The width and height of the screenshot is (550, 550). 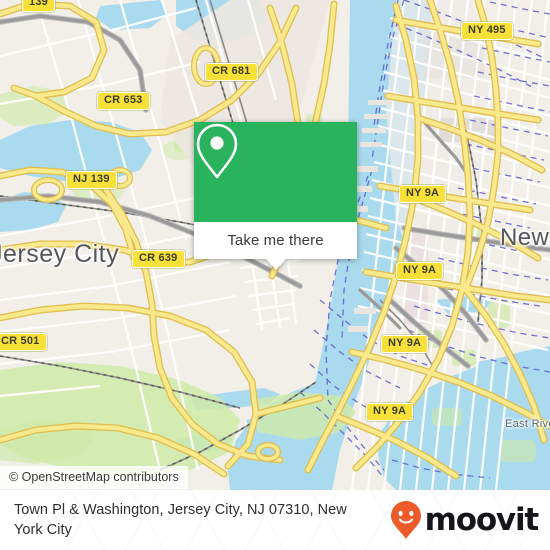 What do you see at coordinates (275, 264) in the screenshot?
I see `callout-tail` at bounding box center [275, 264].